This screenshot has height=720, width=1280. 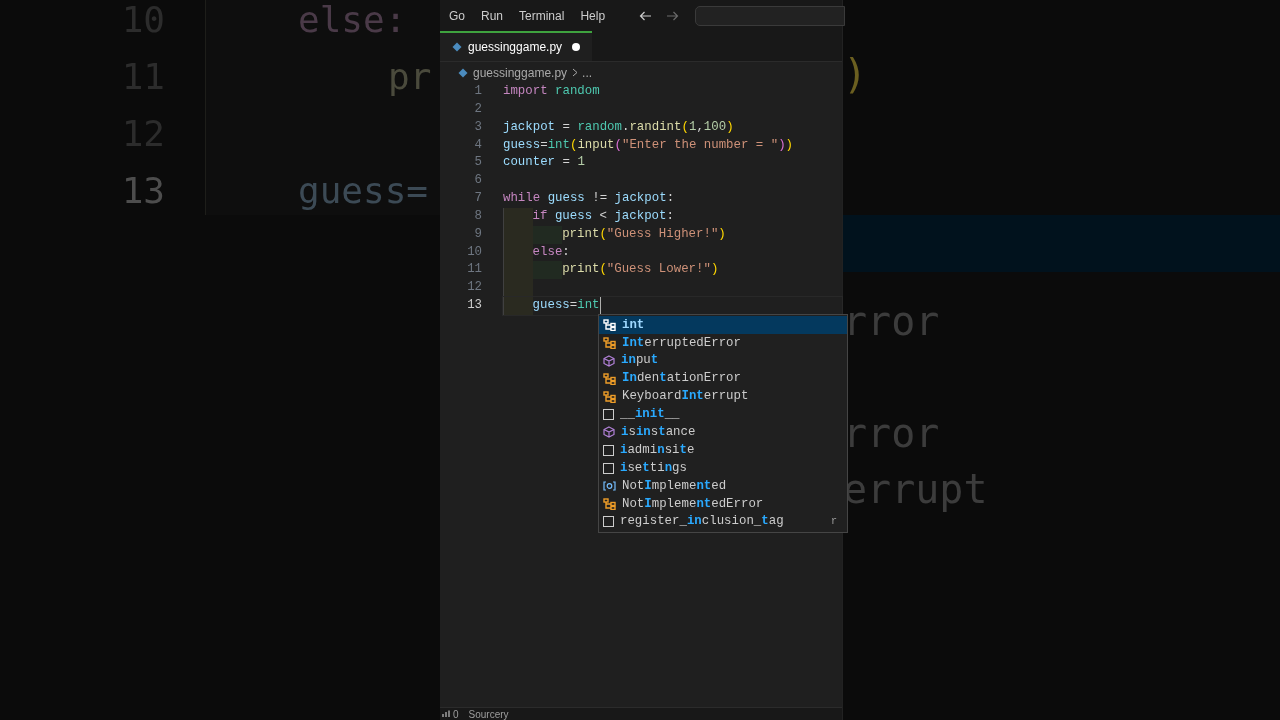 What do you see at coordinates (478, 163) in the screenshot?
I see `line-number: 5` at bounding box center [478, 163].